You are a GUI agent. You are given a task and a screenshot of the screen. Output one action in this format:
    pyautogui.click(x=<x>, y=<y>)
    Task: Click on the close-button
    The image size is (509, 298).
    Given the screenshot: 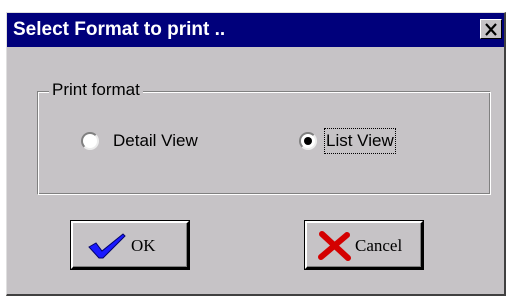 What is the action you would take?
    pyautogui.click(x=491, y=29)
    